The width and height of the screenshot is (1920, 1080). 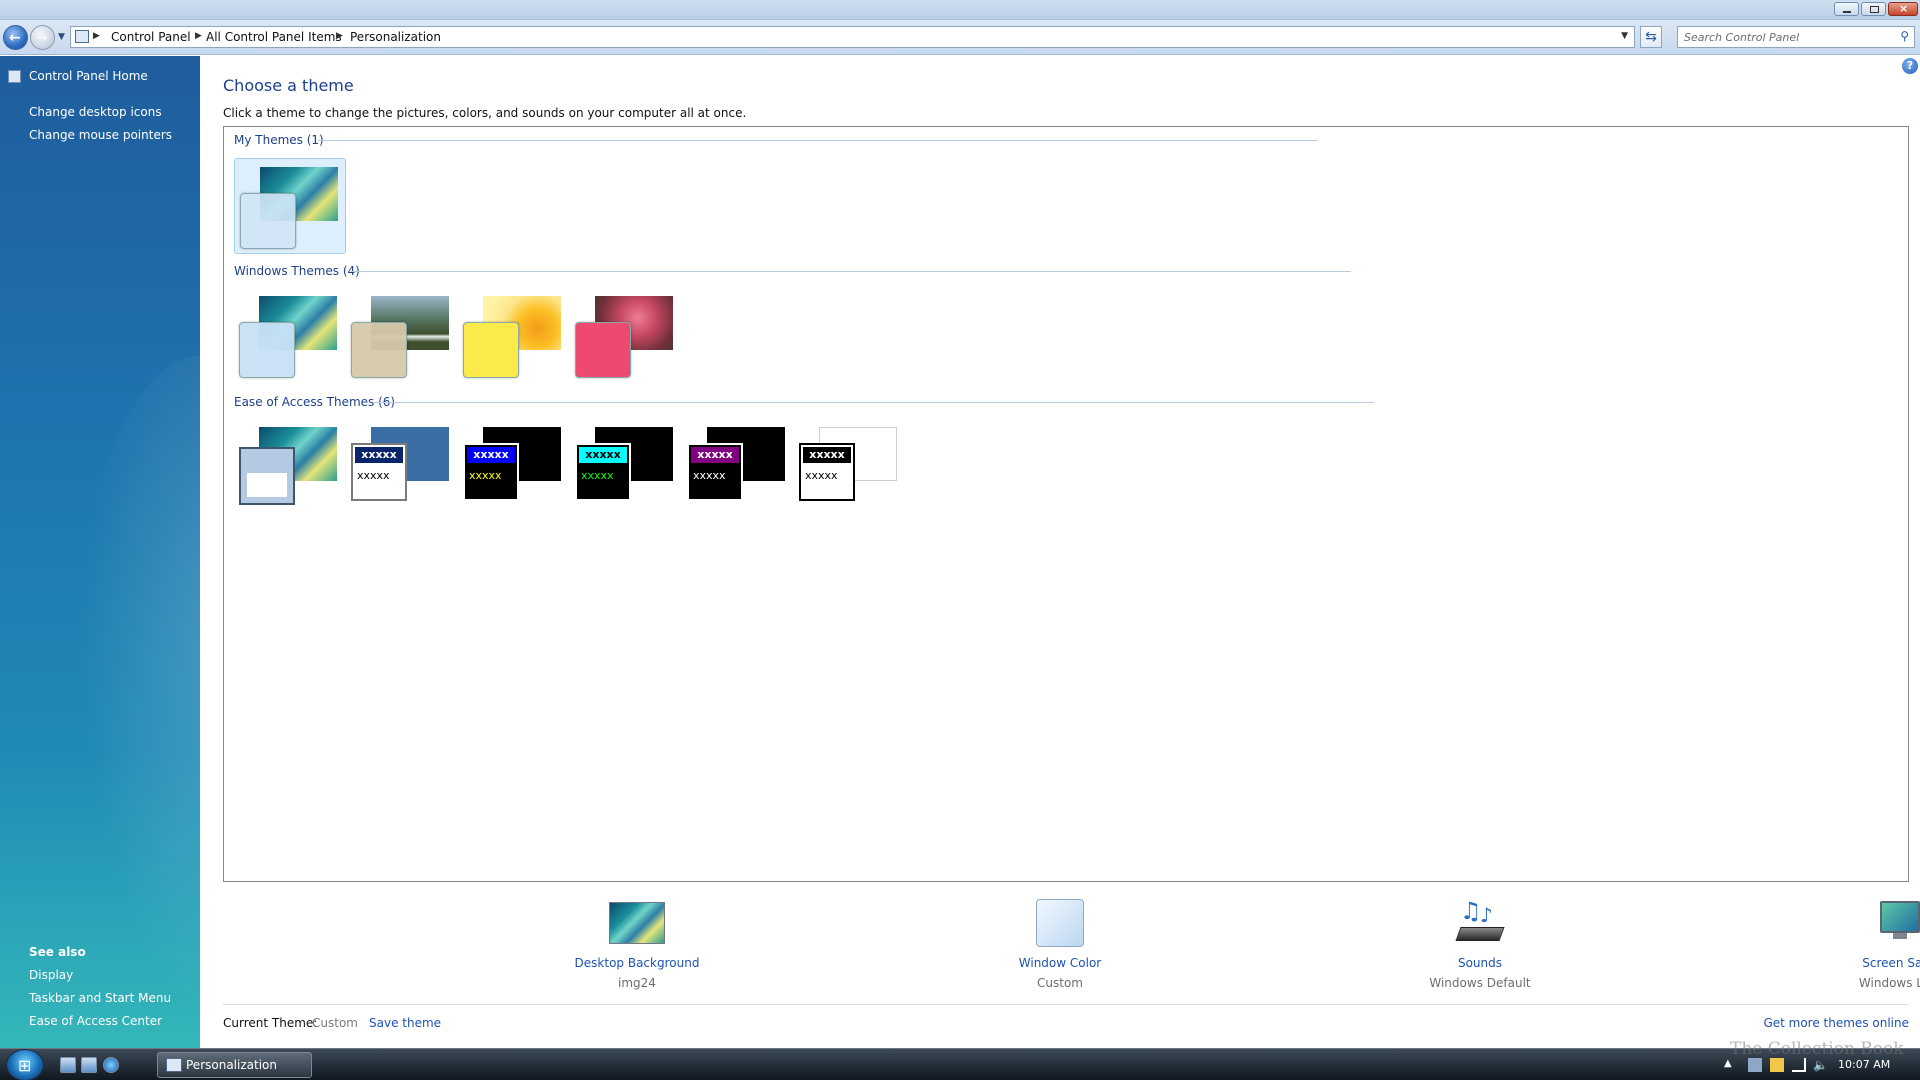 What do you see at coordinates (68, 1065) in the screenshot?
I see `show-desktop-icon` at bounding box center [68, 1065].